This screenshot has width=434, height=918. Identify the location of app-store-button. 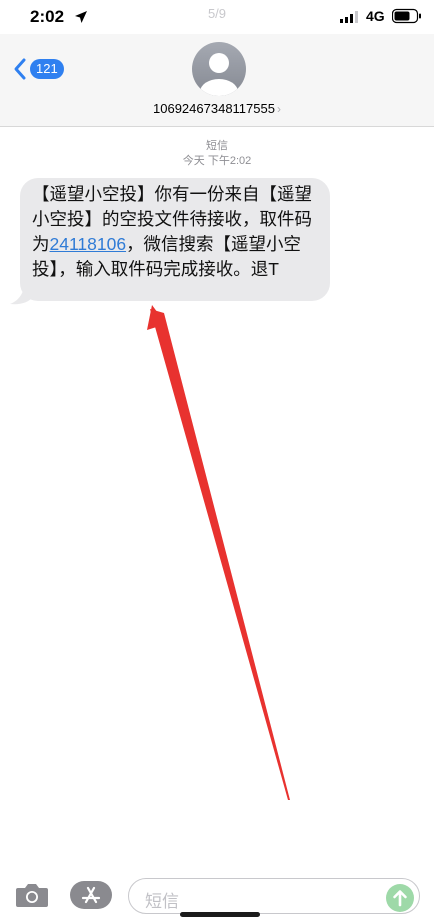
(91, 895).